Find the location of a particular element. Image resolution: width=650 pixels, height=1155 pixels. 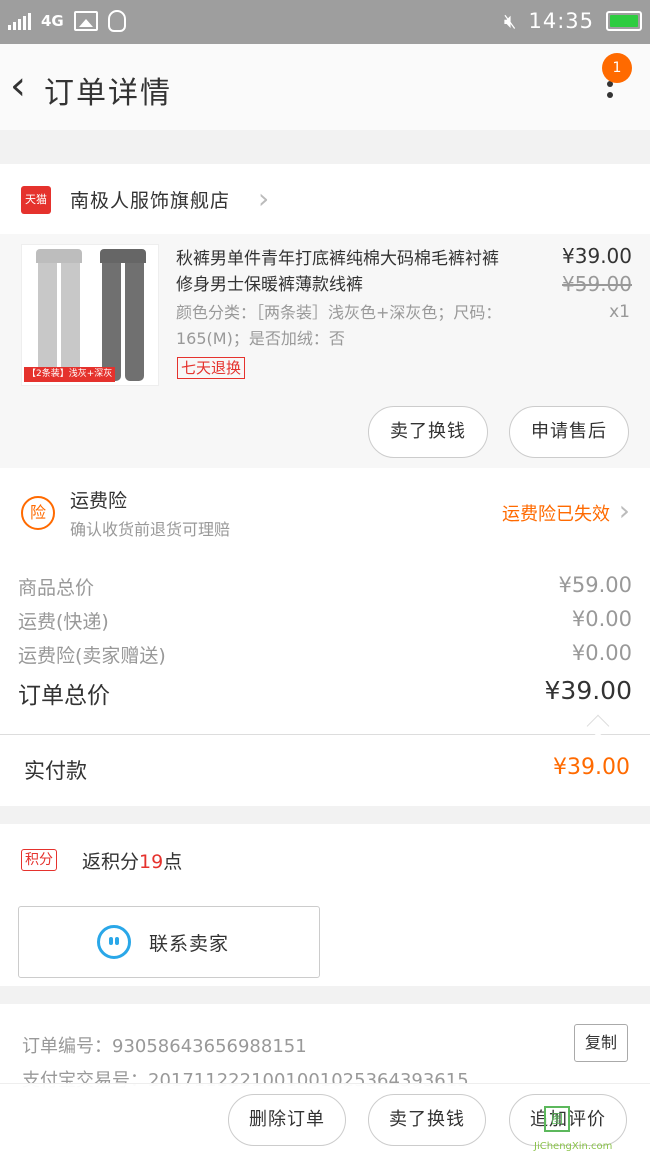

order-total-row: 订单总价 ¥39.00 is located at coordinates (325, 692).